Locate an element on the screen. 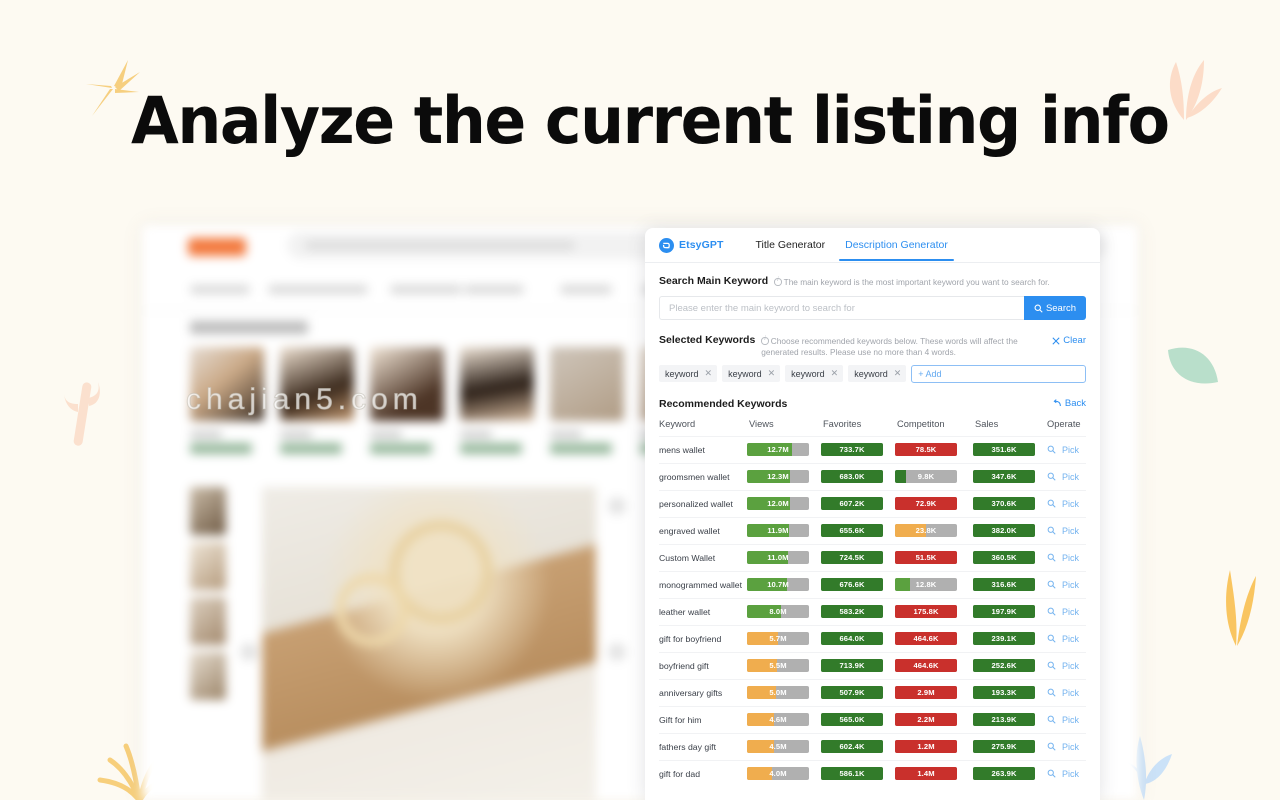  sales-bar: 263.9K is located at coordinates (1004, 774).